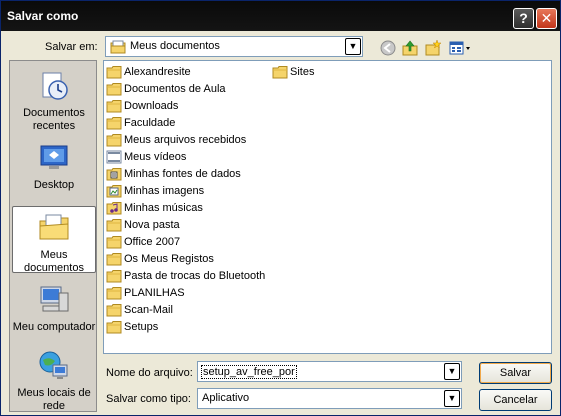 The image size is (561, 416). Describe the element at coordinates (329, 371) in the screenshot. I see `filename-input: setup_av_free_por ▼` at that location.